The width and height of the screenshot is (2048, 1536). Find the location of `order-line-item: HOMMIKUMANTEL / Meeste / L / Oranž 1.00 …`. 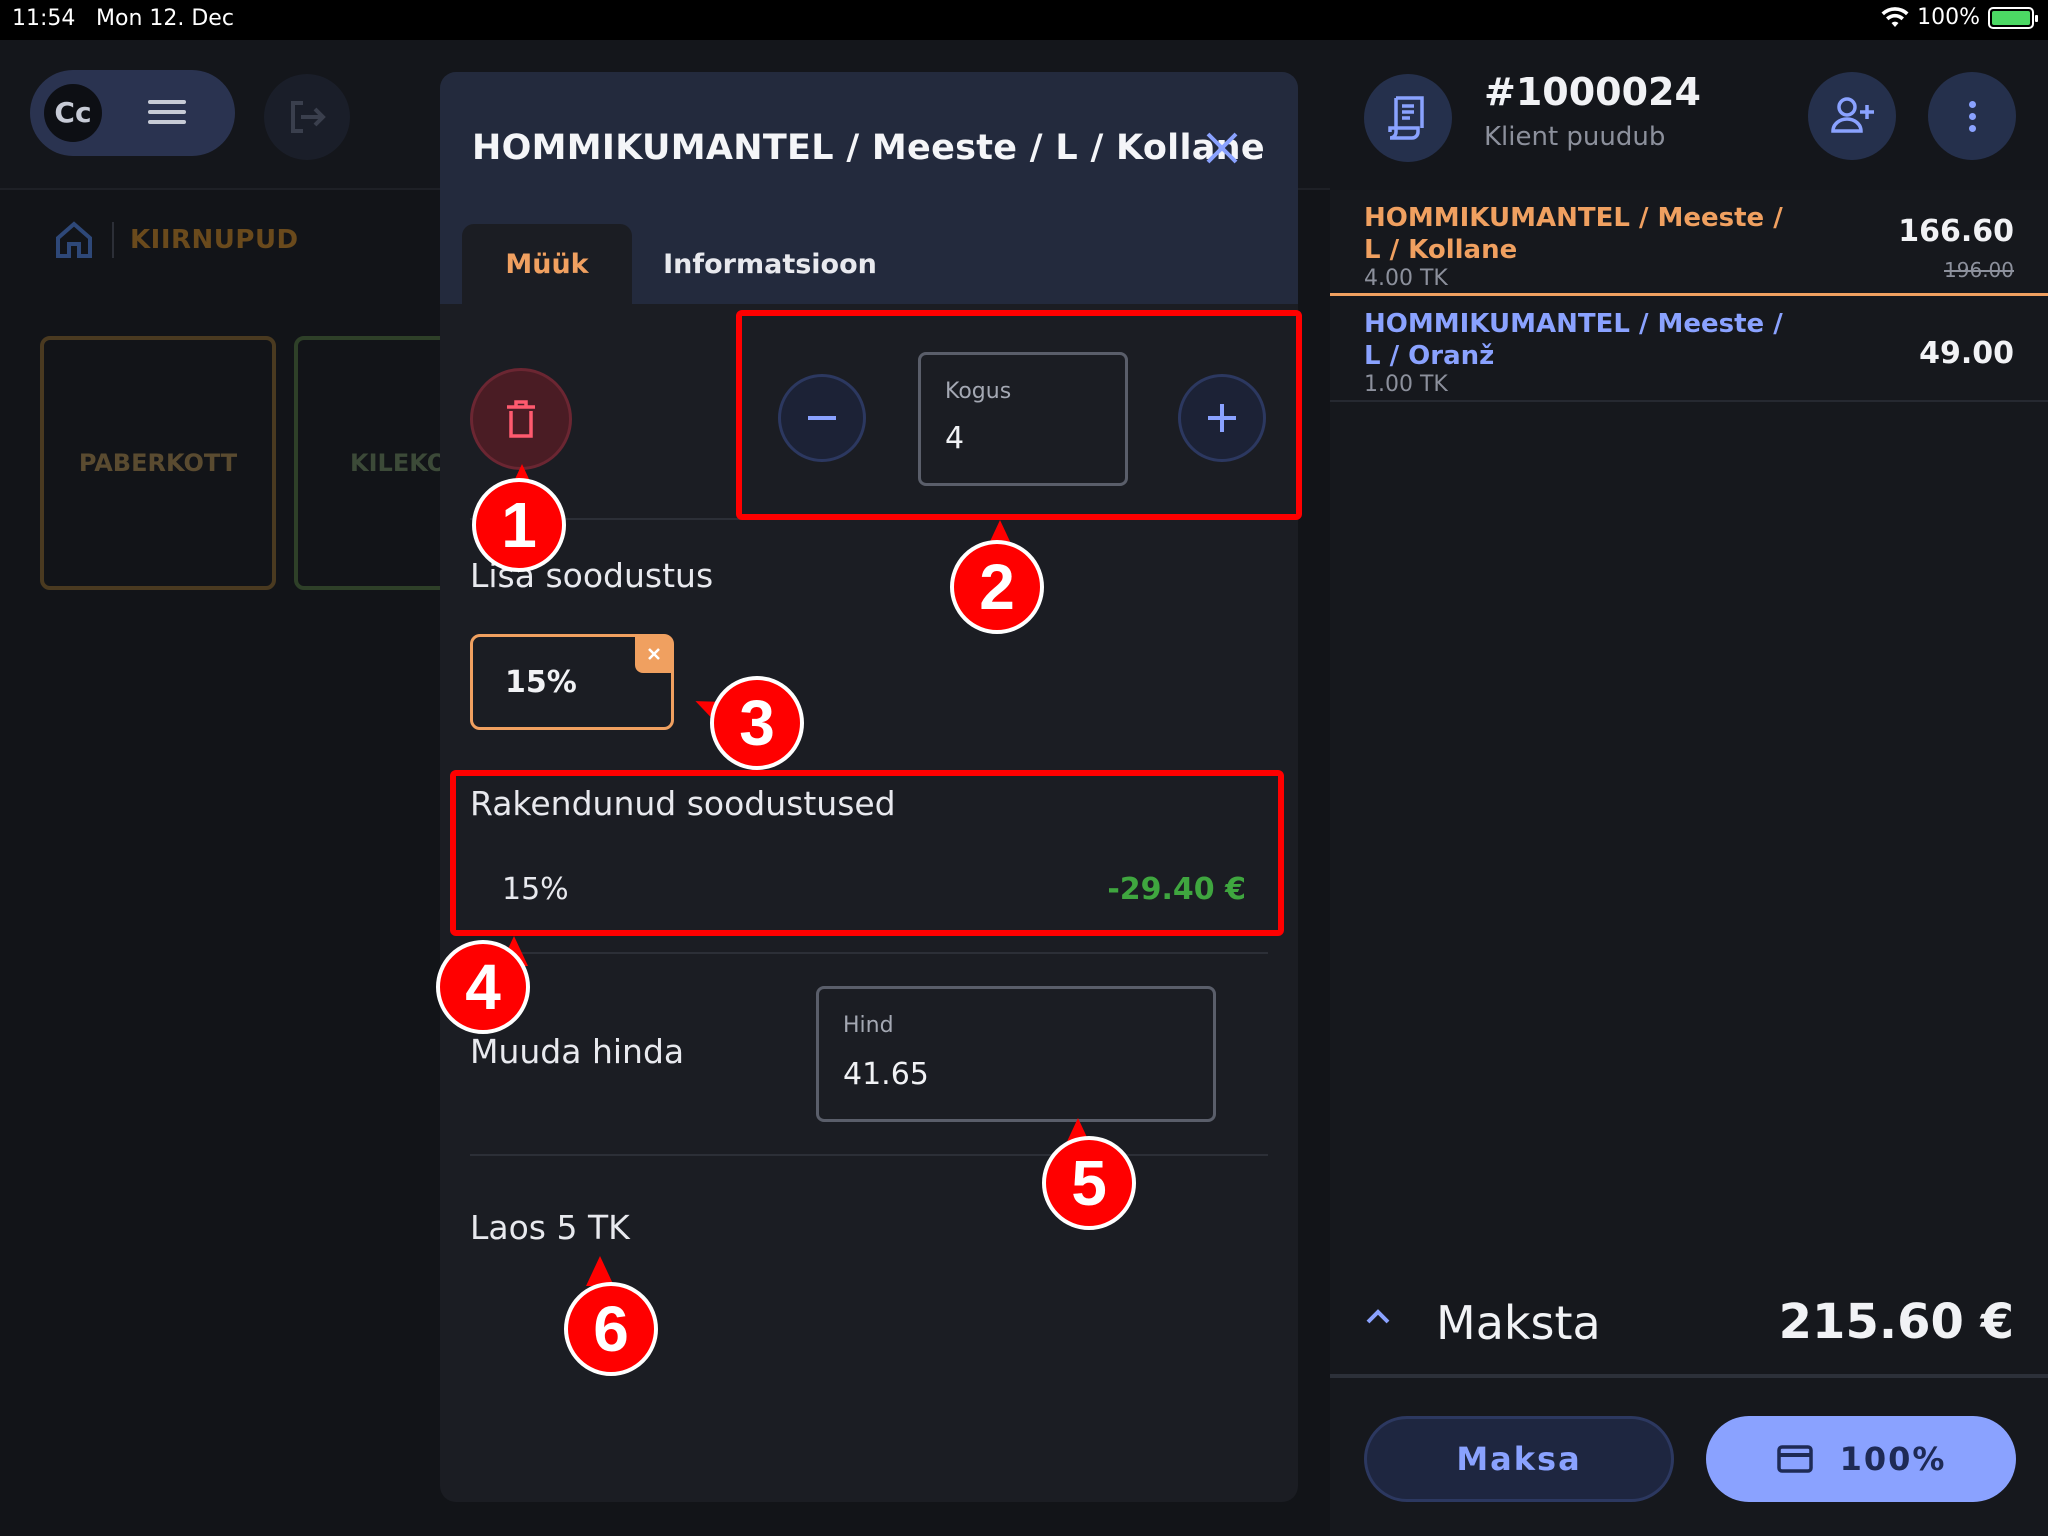

order-line-item: HOMMIKUMANTEL / Meeste / L / Oranž 1.00 … is located at coordinates (1689, 350).